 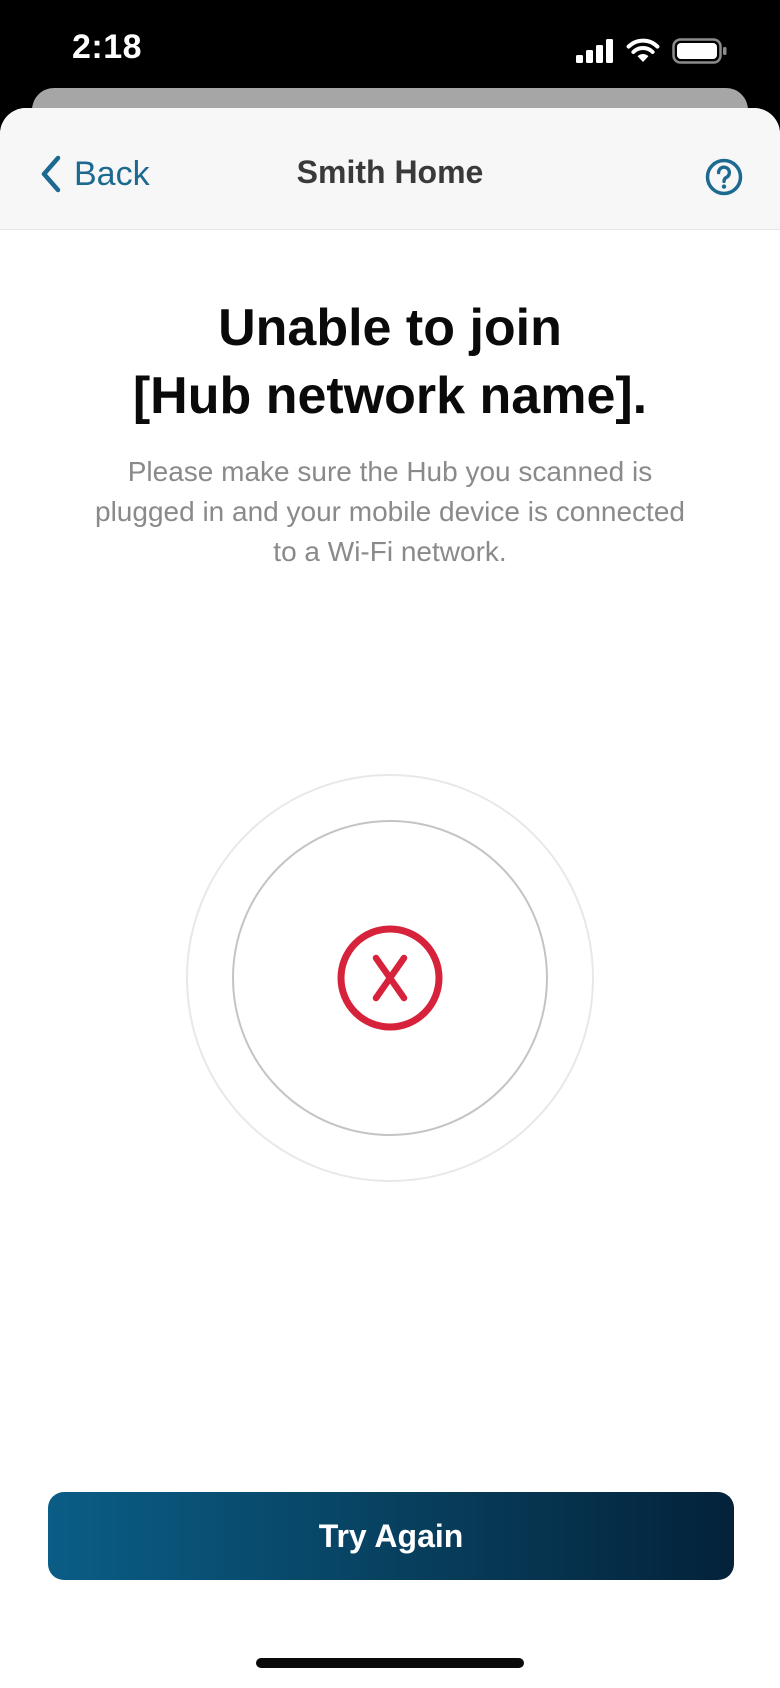 What do you see at coordinates (699, 51) in the screenshot?
I see `battery-icon` at bounding box center [699, 51].